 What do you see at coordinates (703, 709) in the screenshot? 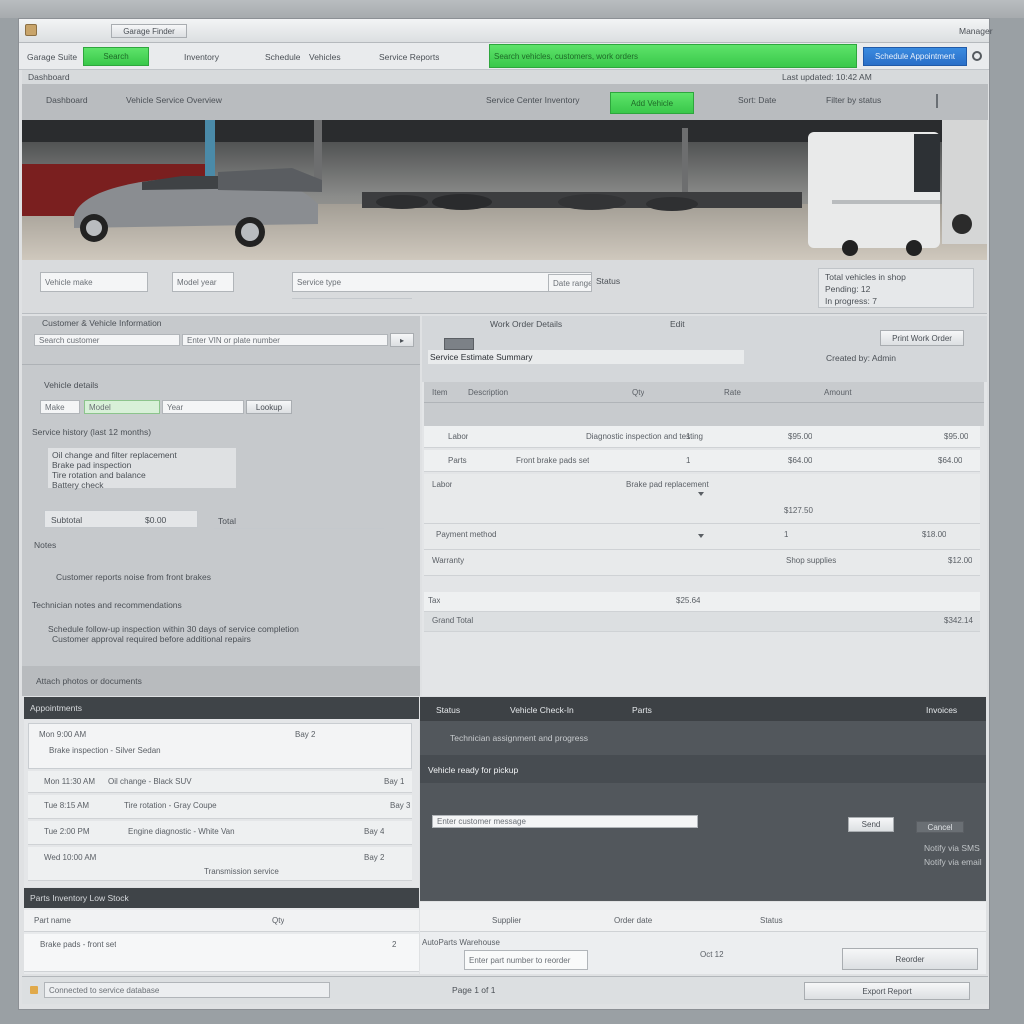
I see `status-tabs: Status Vehicle Check-In Parts Invoices` at bounding box center [703, 709].